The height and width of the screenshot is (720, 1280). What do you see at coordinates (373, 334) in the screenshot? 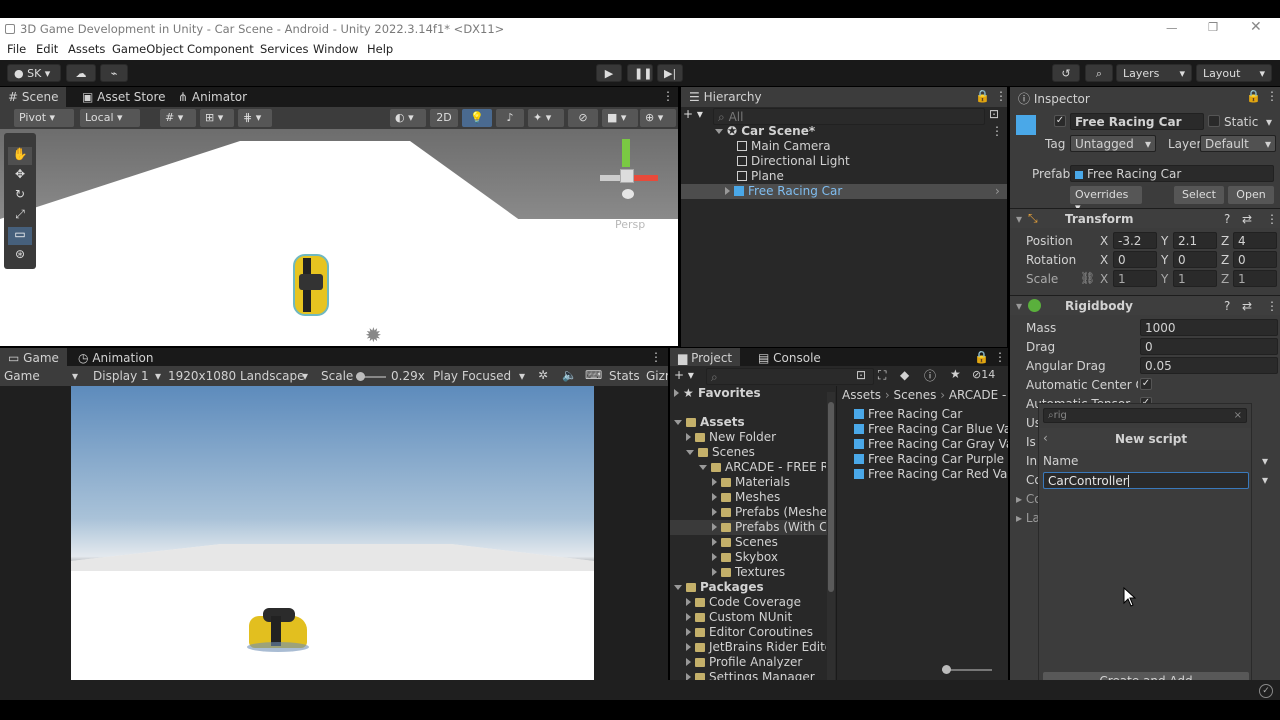
I see `directional-light-icon: ✹` at bounding box center [373, 334].